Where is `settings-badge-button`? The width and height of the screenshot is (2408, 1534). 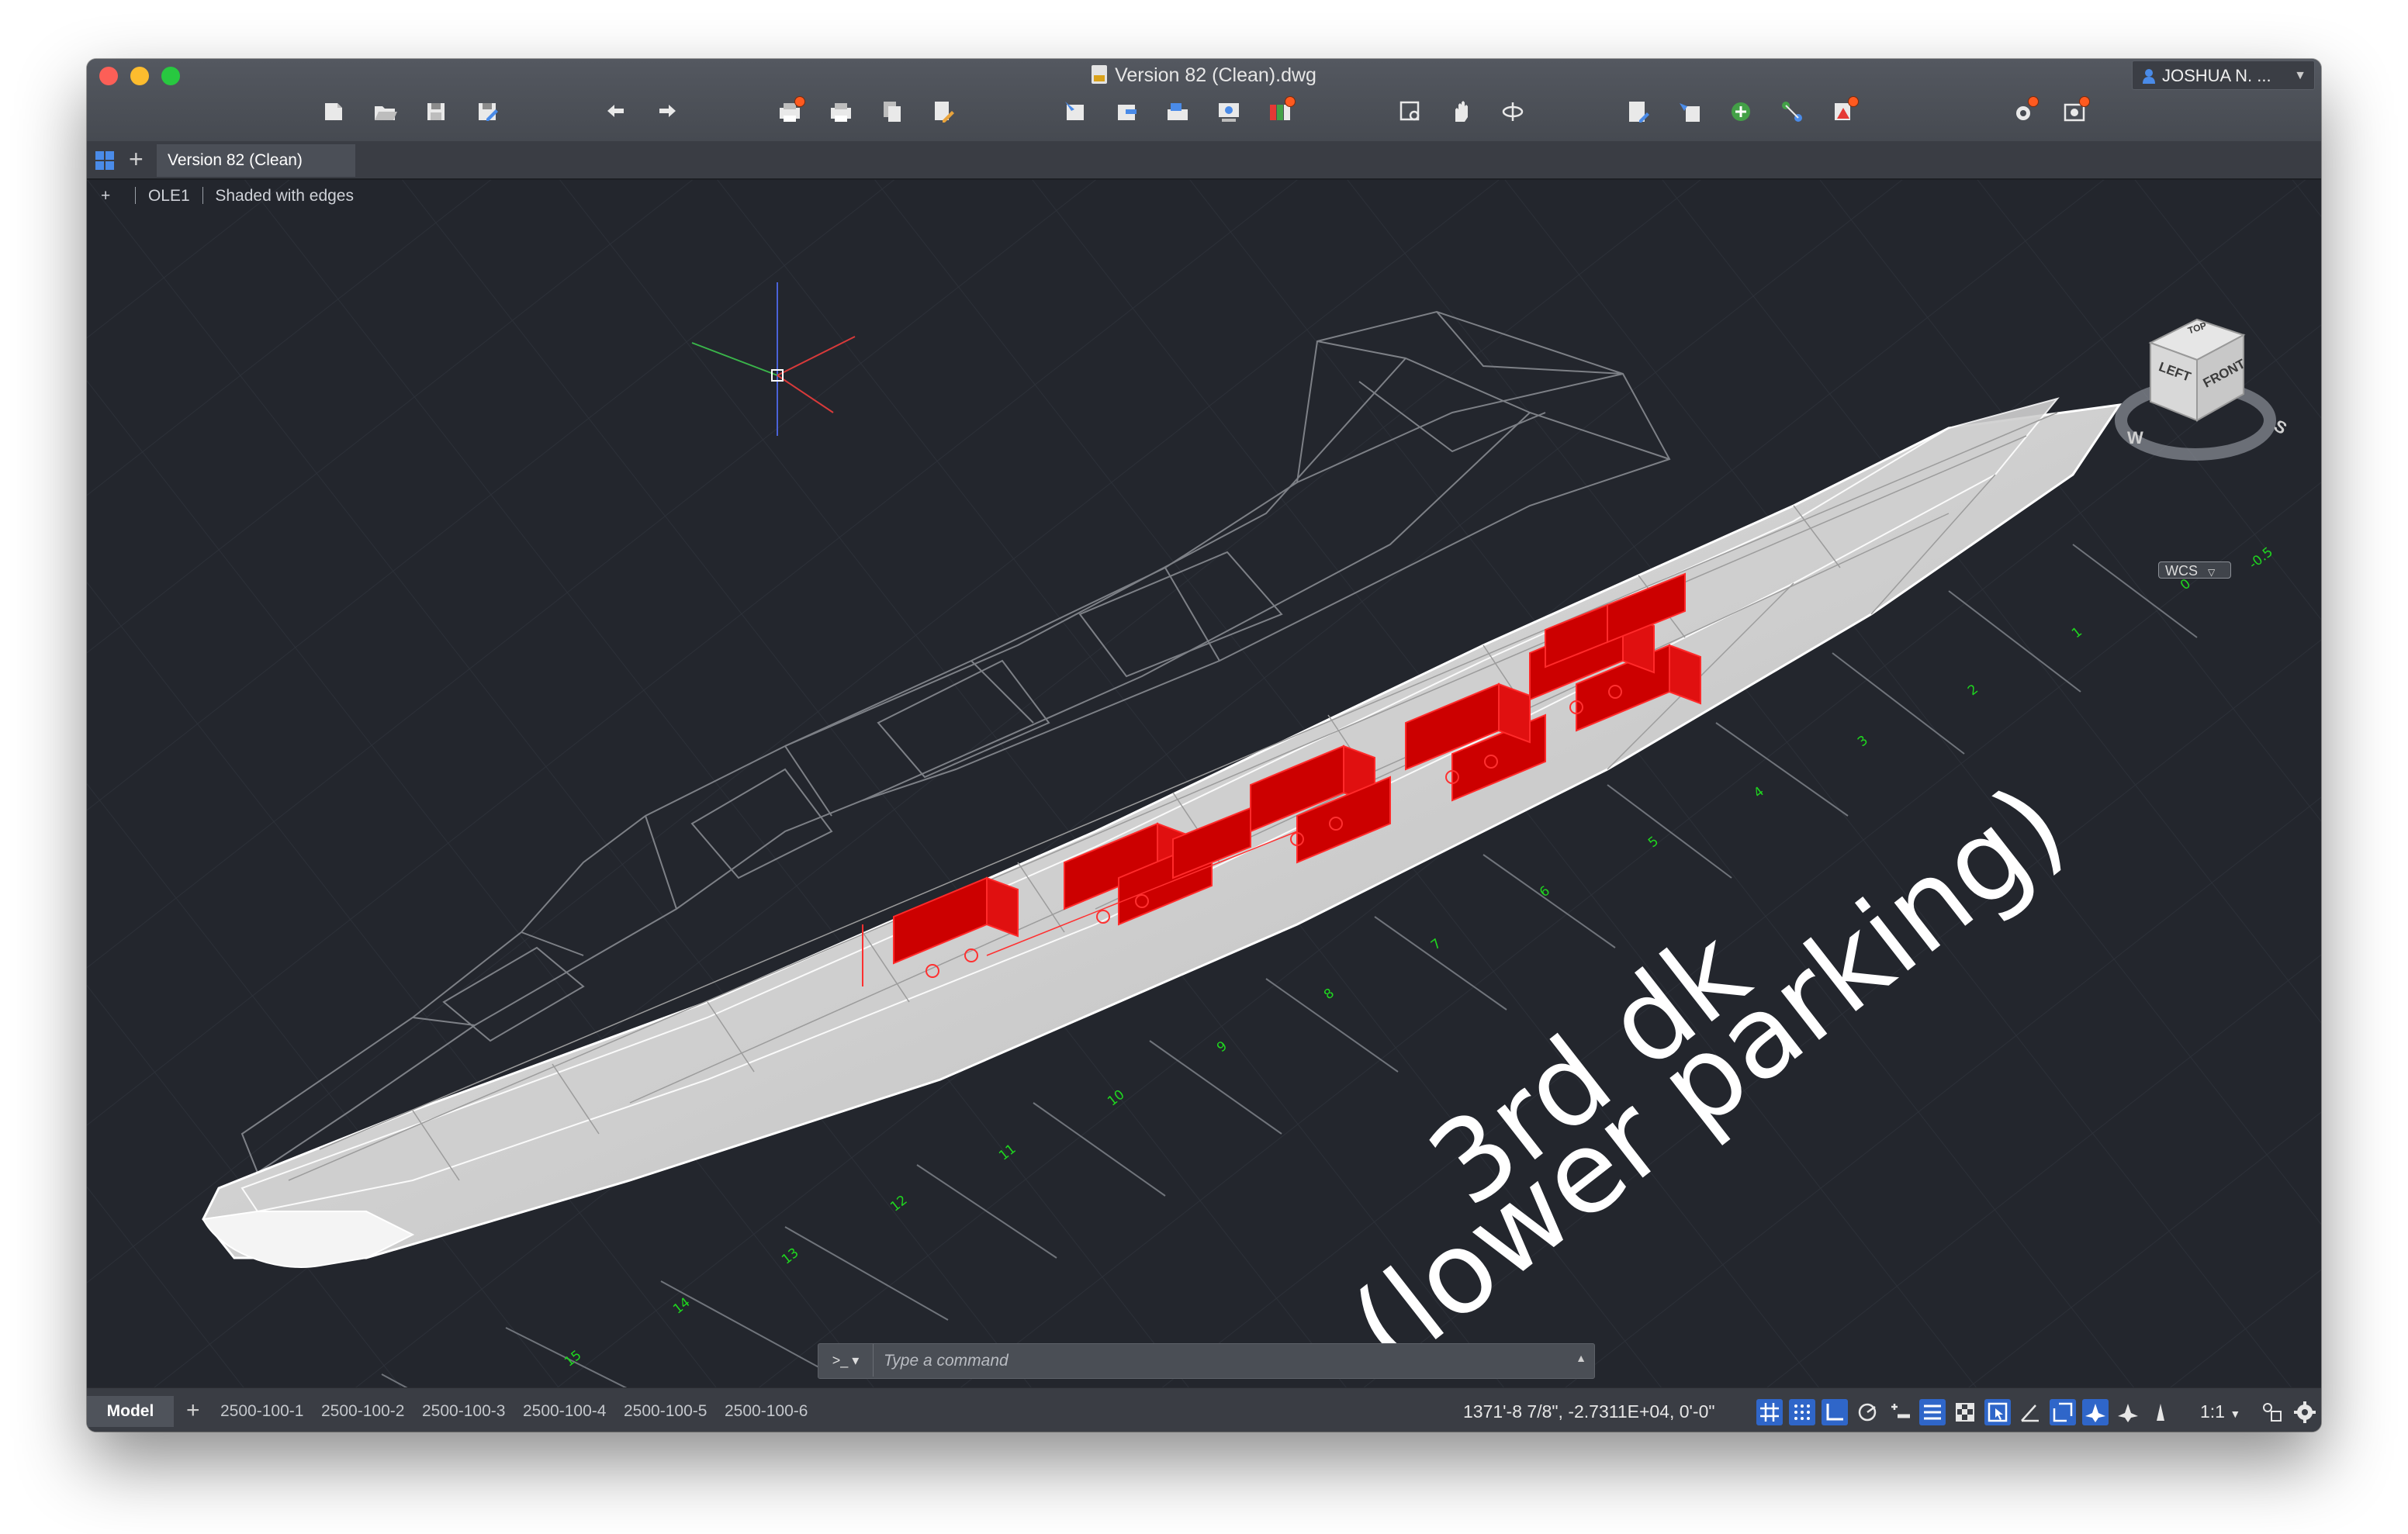
settings-badge-button is located at coordinates (2023, 111).